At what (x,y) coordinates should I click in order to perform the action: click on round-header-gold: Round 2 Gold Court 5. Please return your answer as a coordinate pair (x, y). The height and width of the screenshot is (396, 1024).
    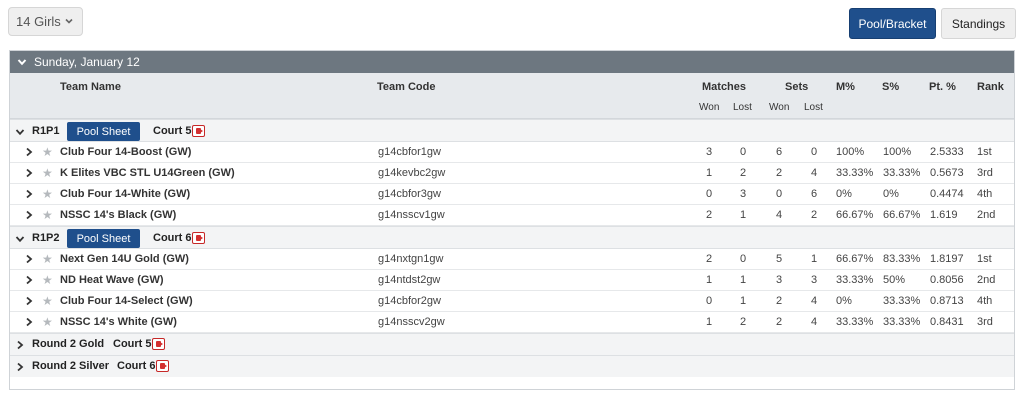
    Looking at the image, I should click on (512, 344).